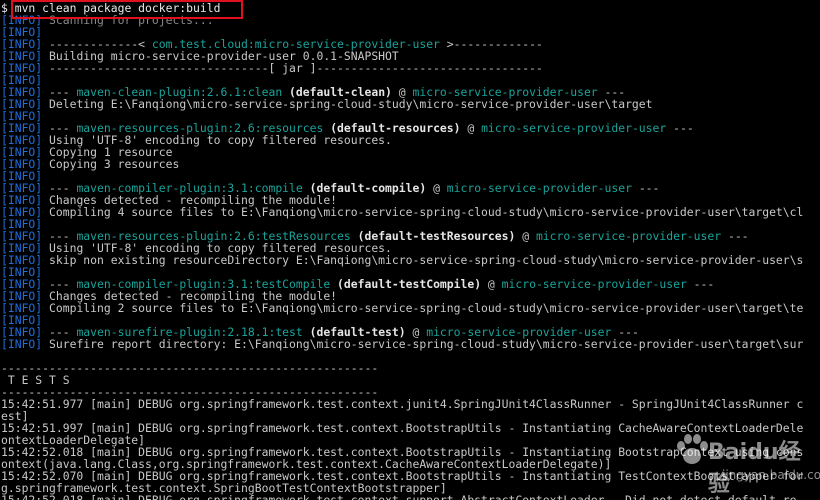  What do you see at coordinates (25, 344) in the screenshot?
I see `log-level-tag: [INFO]` at bounding box center [25, 344].